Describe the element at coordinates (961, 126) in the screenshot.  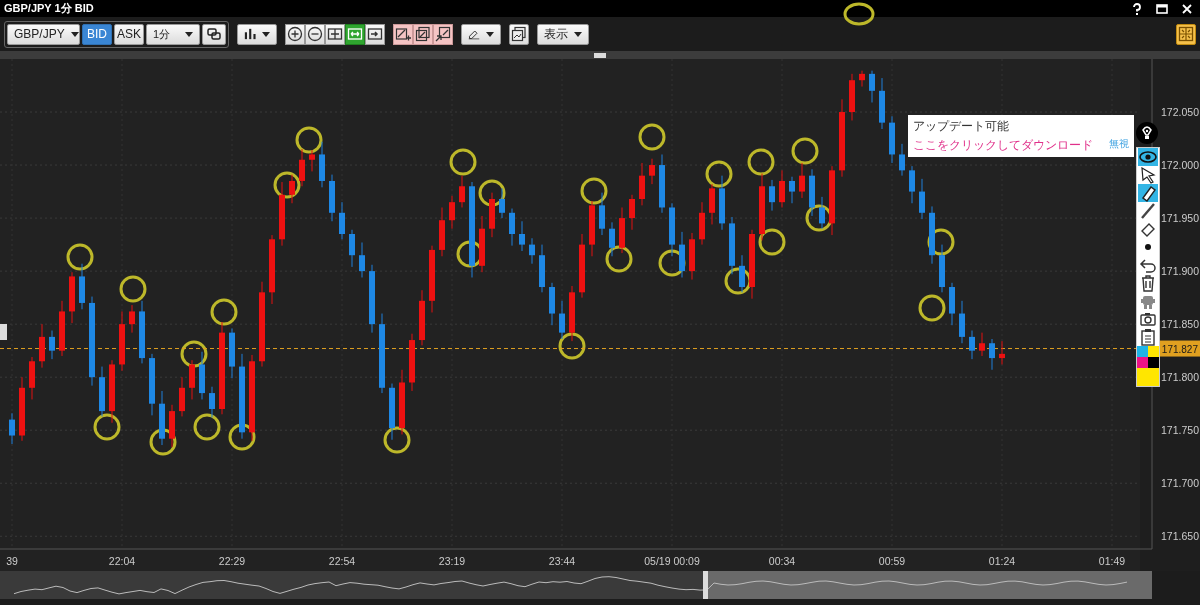
I see `notification-title: アップデート可能` at that location.